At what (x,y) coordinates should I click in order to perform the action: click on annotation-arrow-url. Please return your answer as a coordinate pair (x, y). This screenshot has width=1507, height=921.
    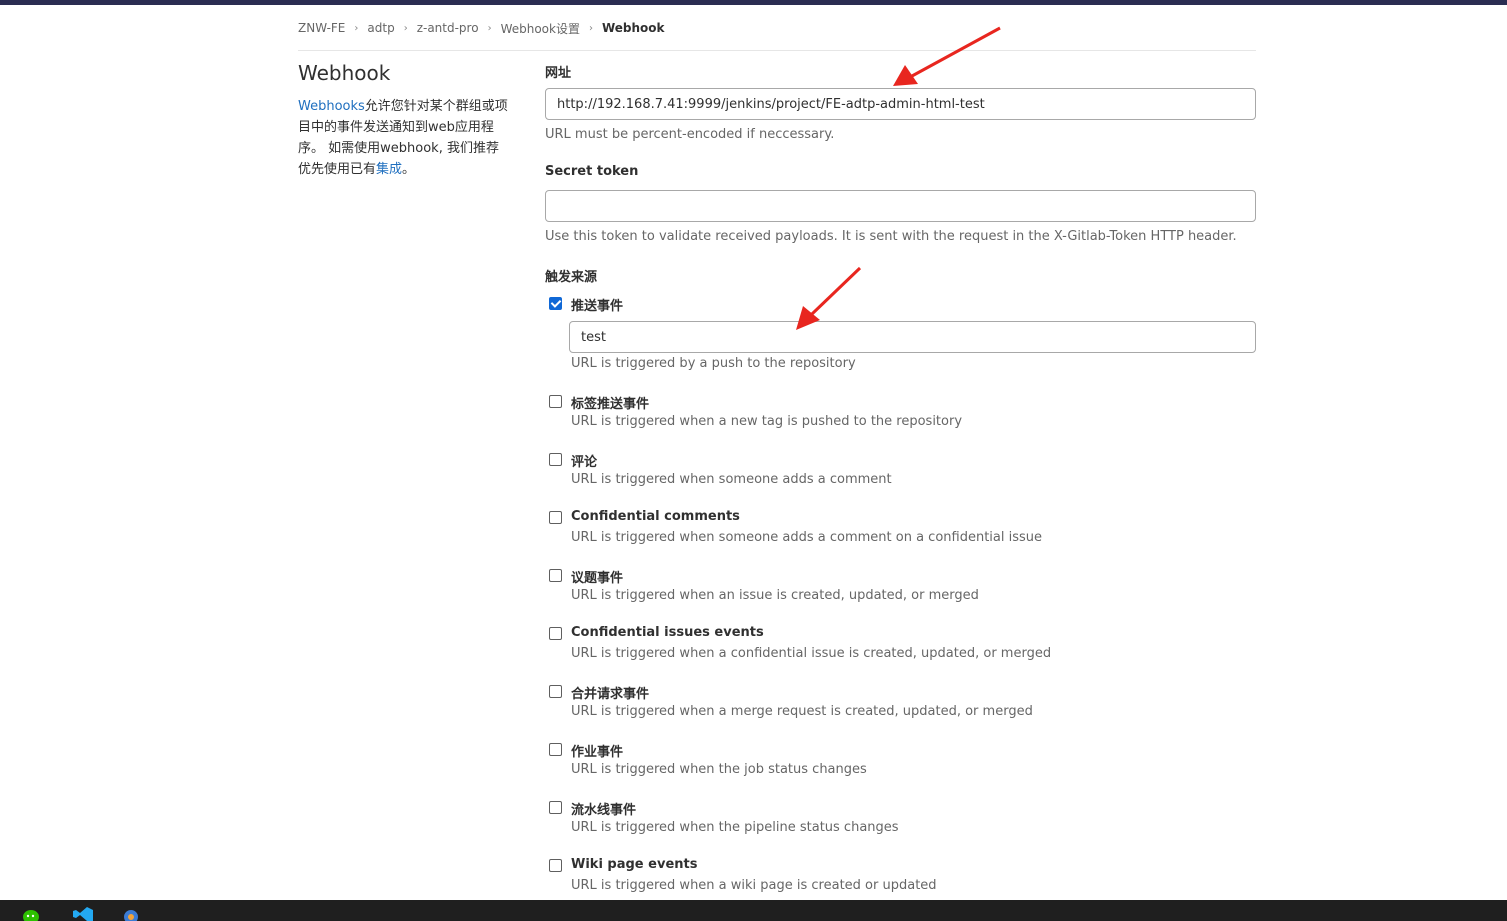
    Looking at the image, I should click on (947, 56).